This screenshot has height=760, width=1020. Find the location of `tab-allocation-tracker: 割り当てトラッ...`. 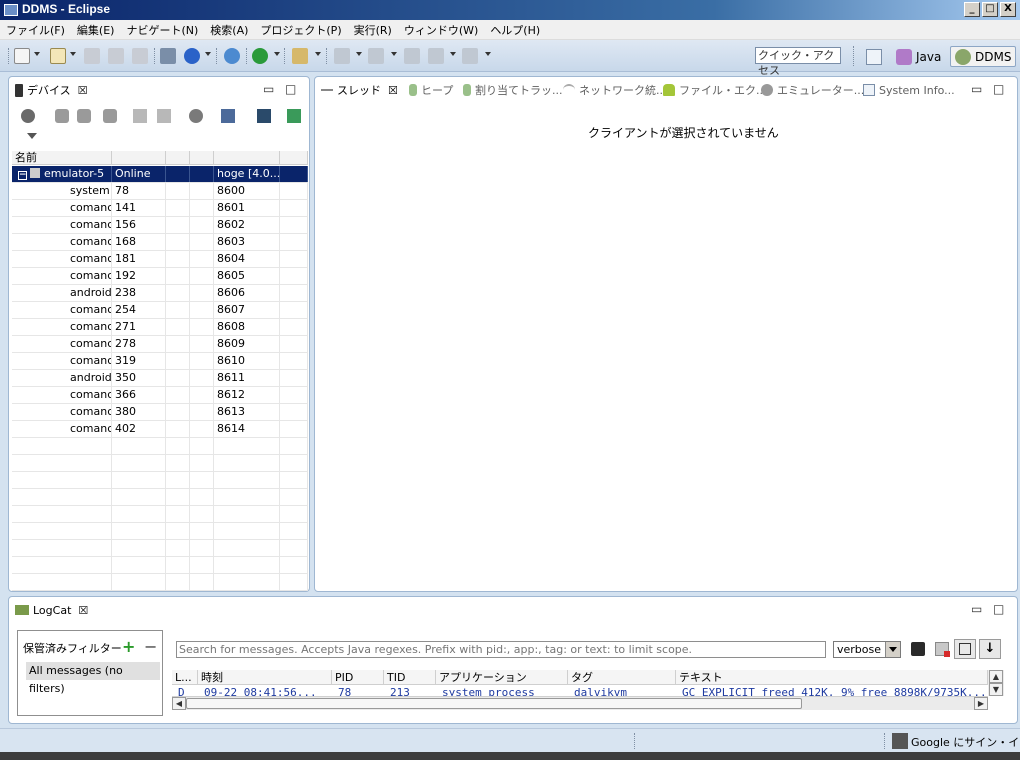

tab-allocation-tracker: 割り当てトラッ... is located at coordinates (513, 90).